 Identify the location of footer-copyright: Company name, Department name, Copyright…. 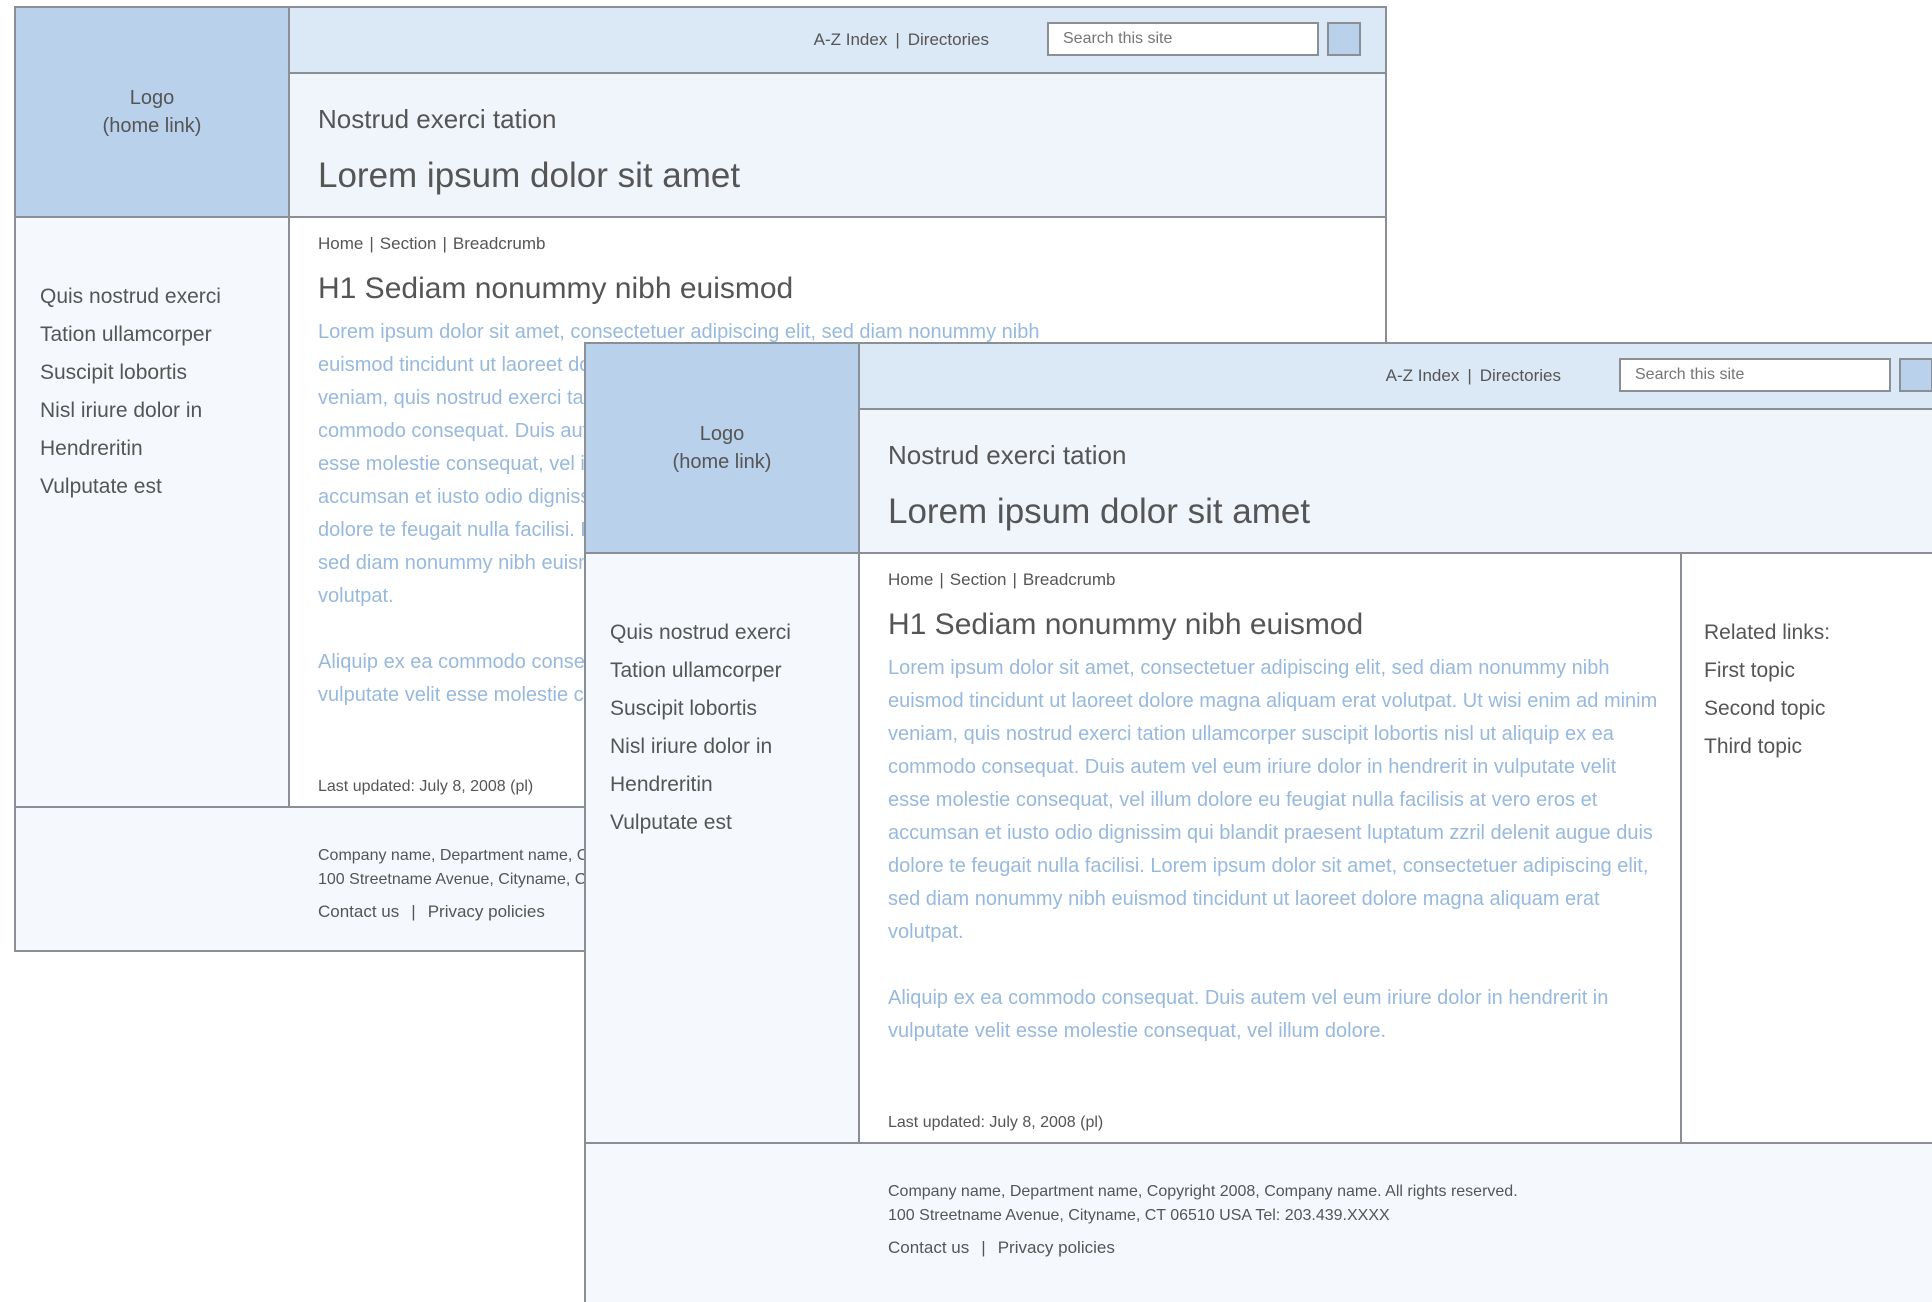
(1203, 1191).